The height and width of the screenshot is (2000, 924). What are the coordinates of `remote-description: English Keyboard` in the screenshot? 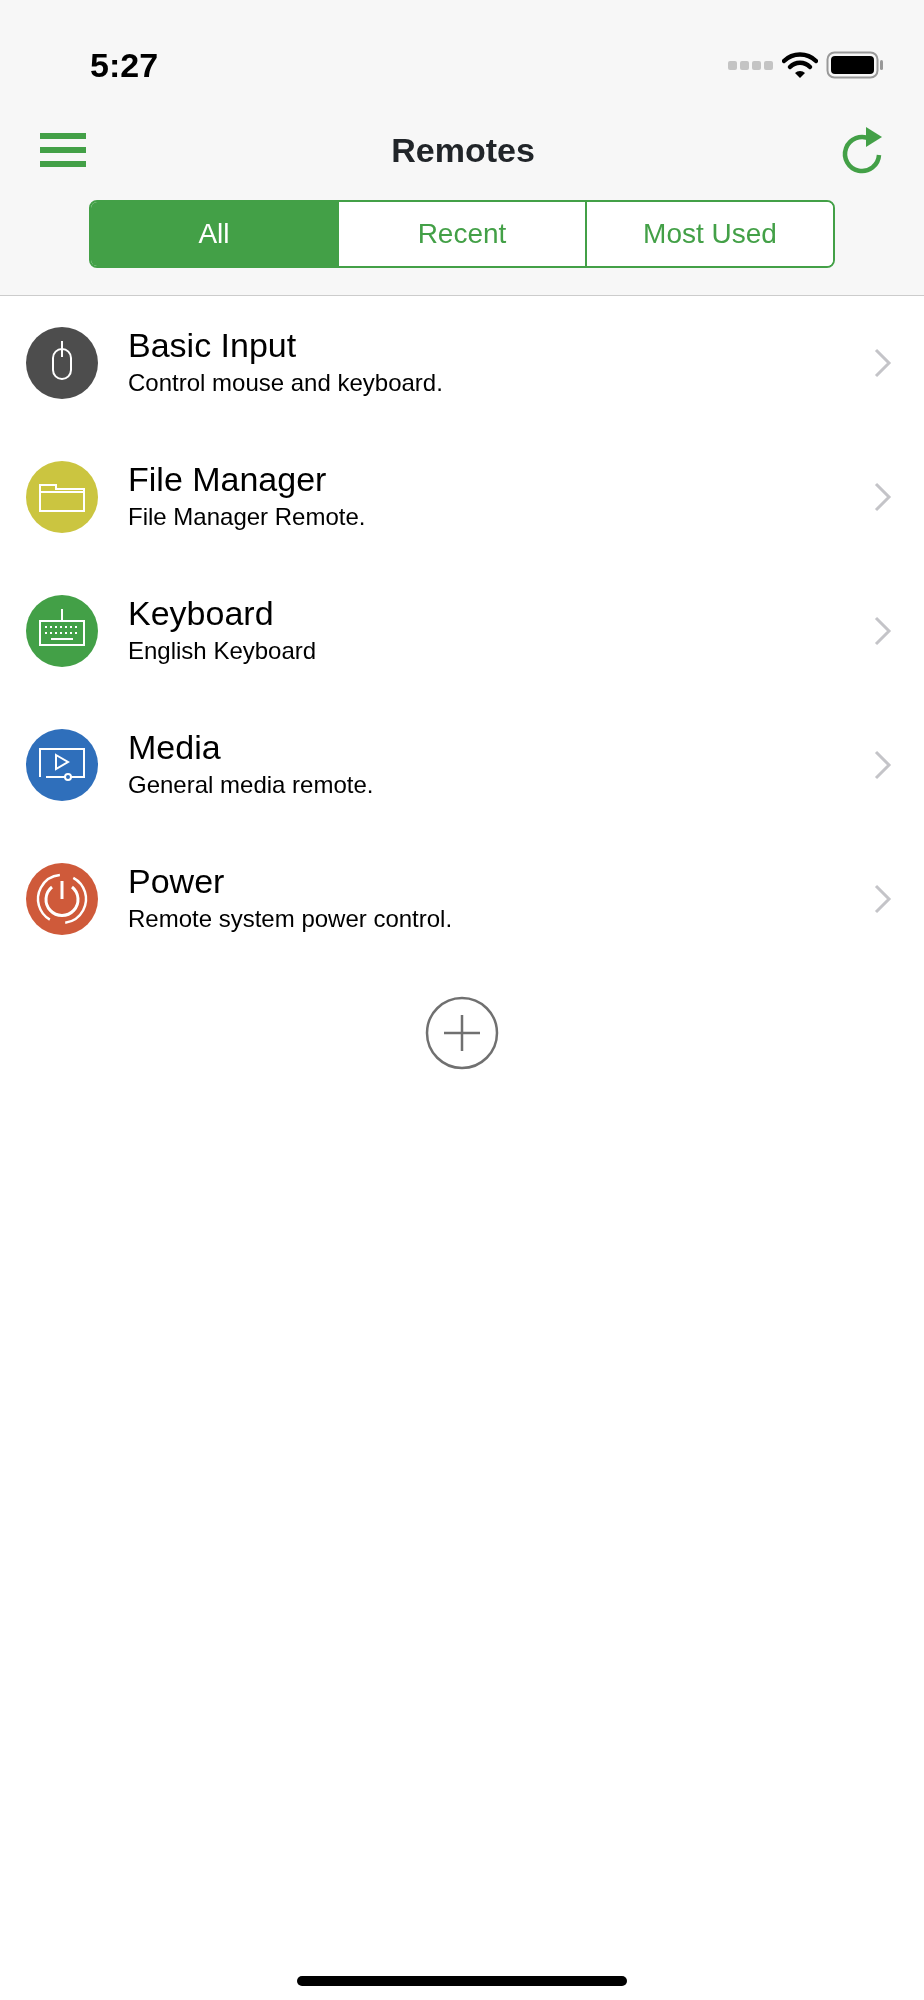 It's located at (223, 651).